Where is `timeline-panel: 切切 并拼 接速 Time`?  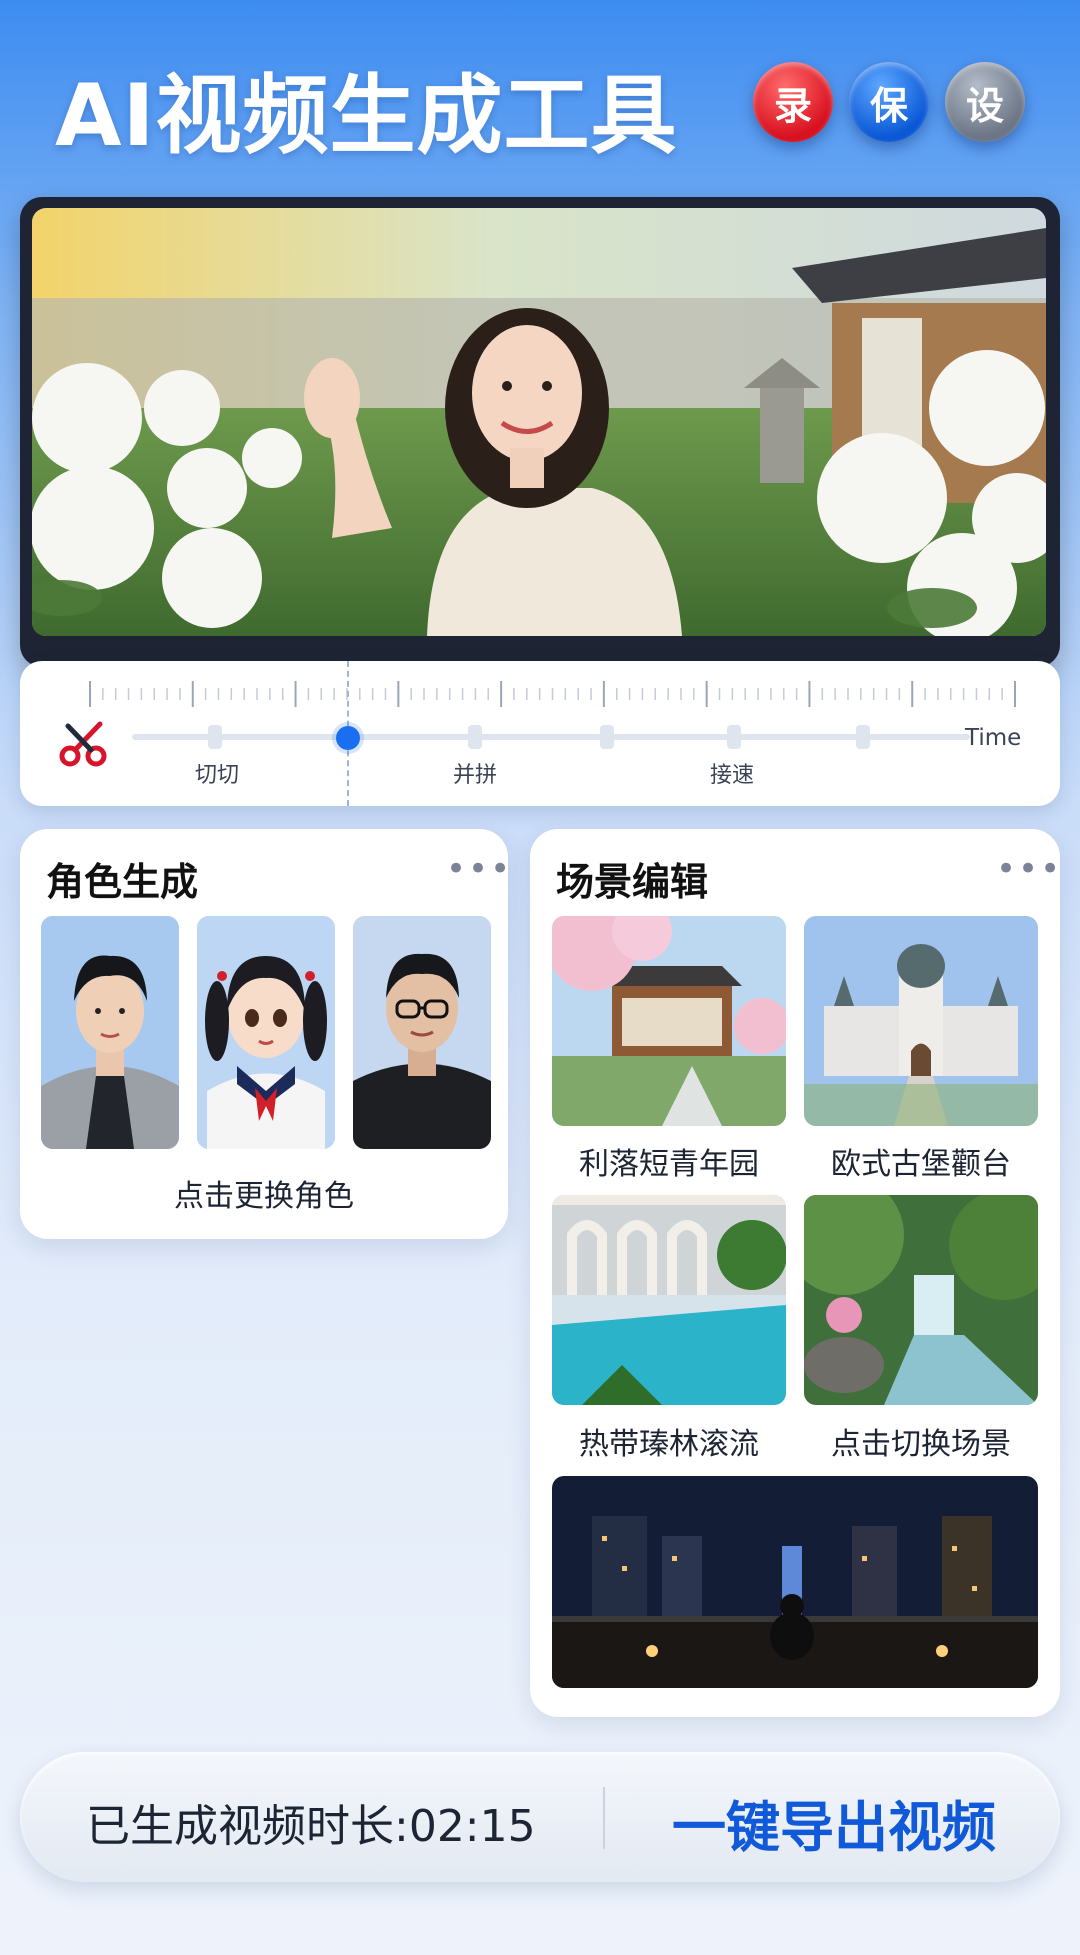 timeline-panel: 切切 并拼 接速 Time is located at coordinates (540, 733).